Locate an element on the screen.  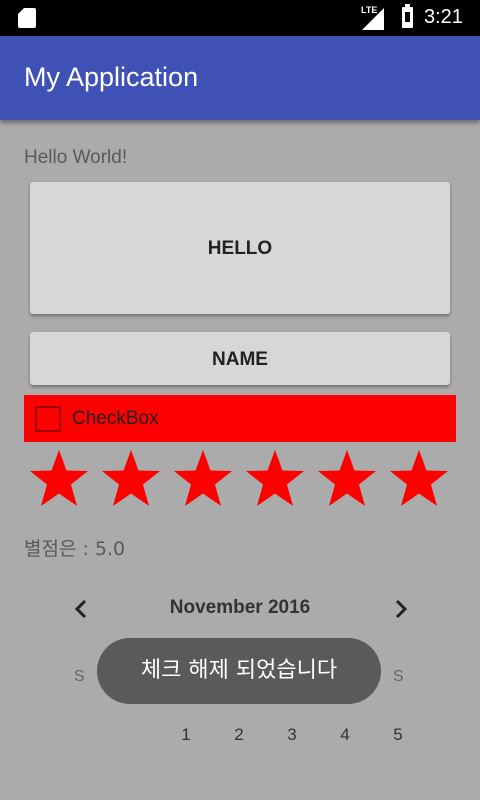
calendar-day: 1 is located at coordinates (186, 735).